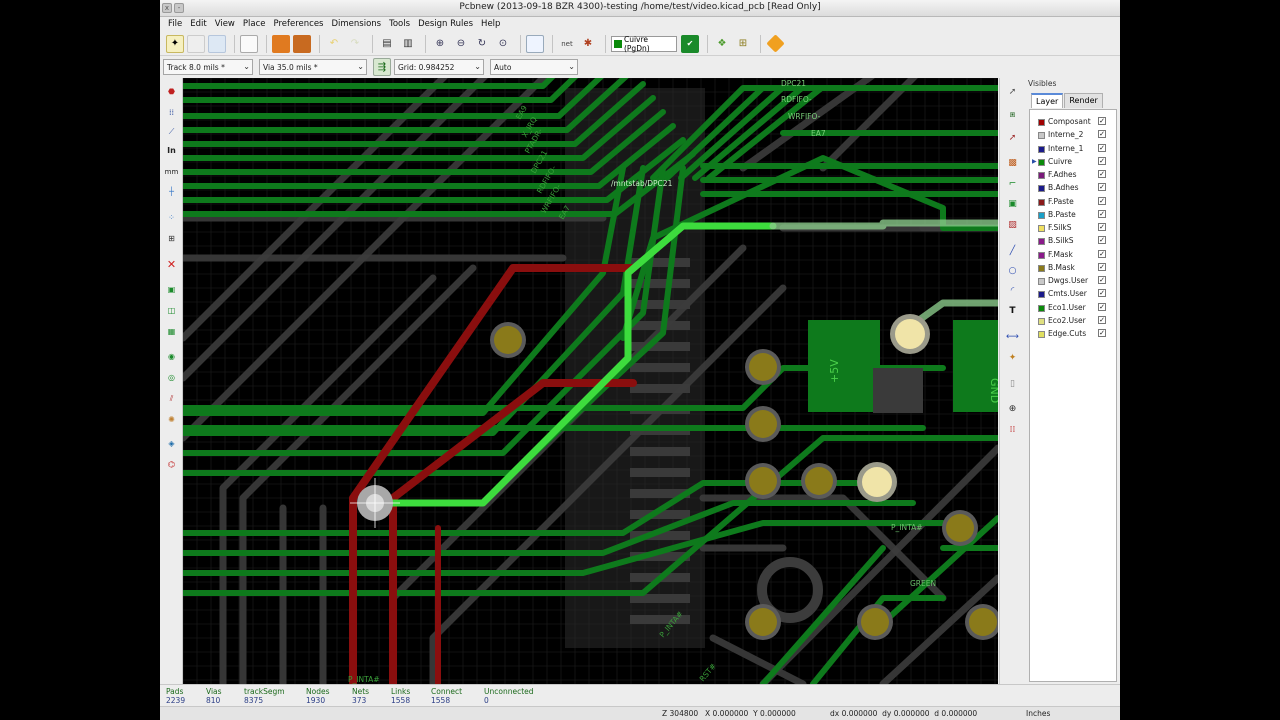 The image size is (1280, 720). What do you see at coordinates (1012, 224) in the screenshot?
I see `add-keepout-icon: ▨` at bounding box center [1012, 224].